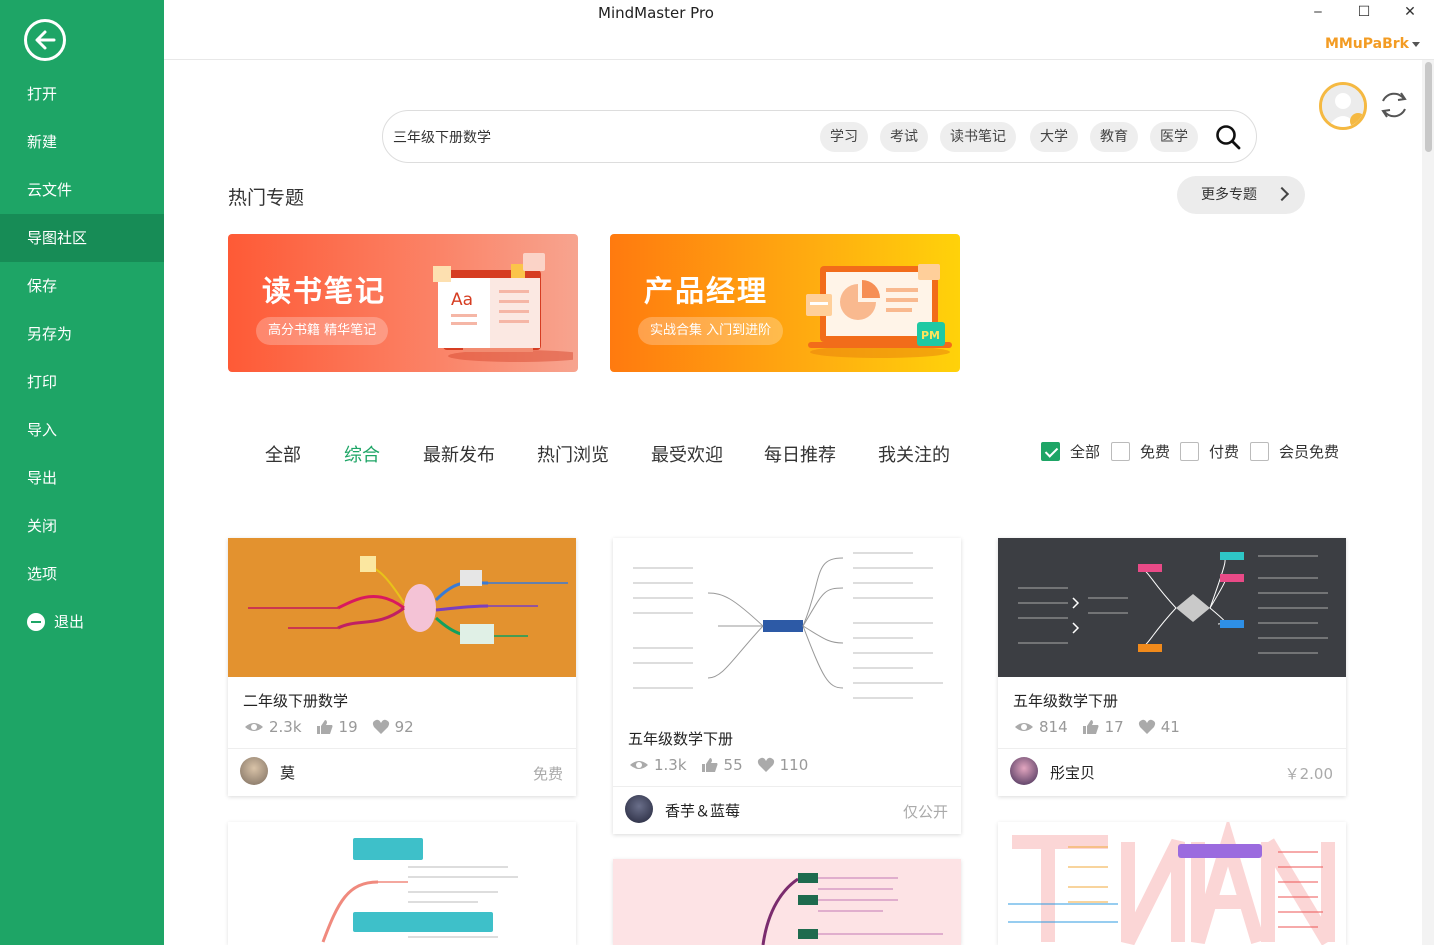 This screenshot has width=1434, height=945. I want to click on search-tag: 教育, so click(1114, 137).